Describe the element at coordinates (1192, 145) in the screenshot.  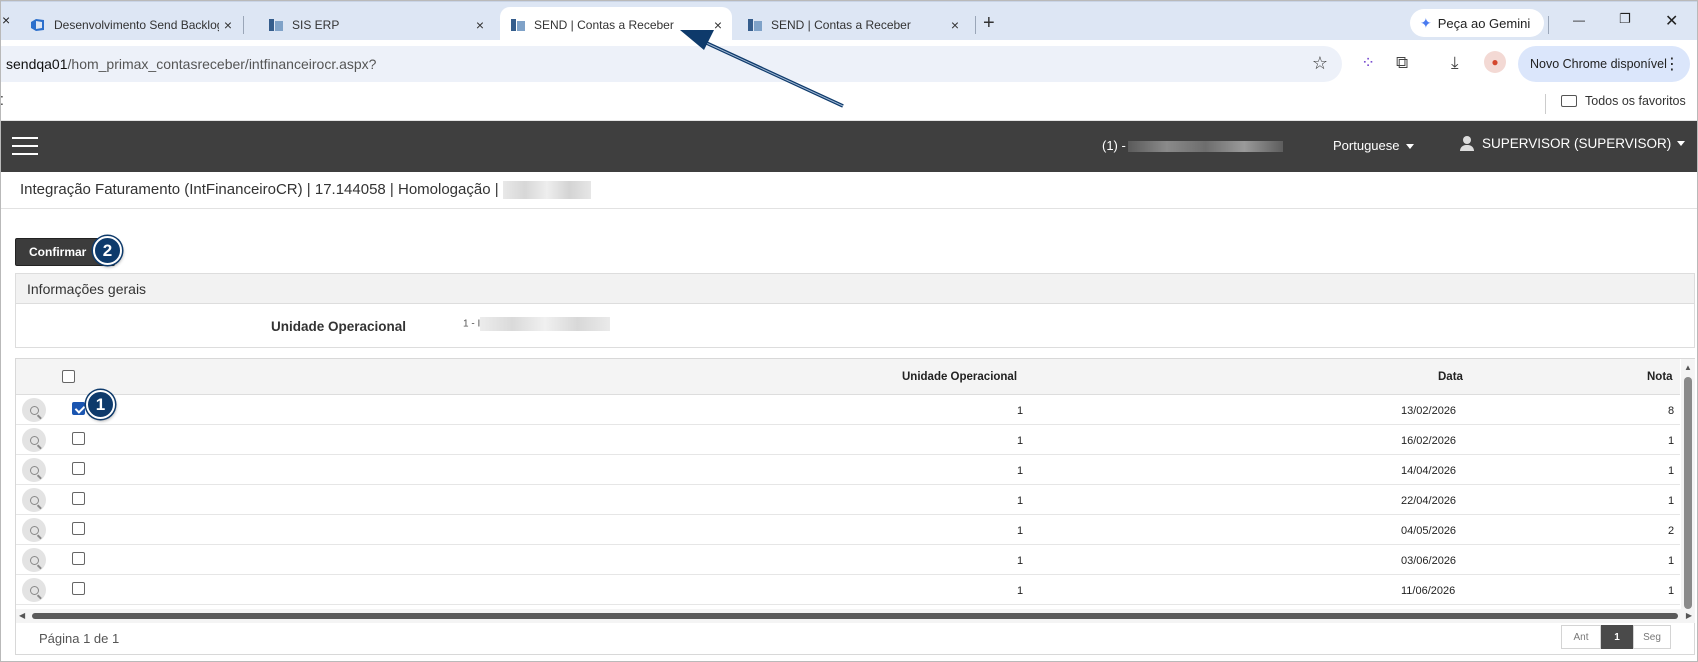
I see `company-selector: (1) -` at that location.